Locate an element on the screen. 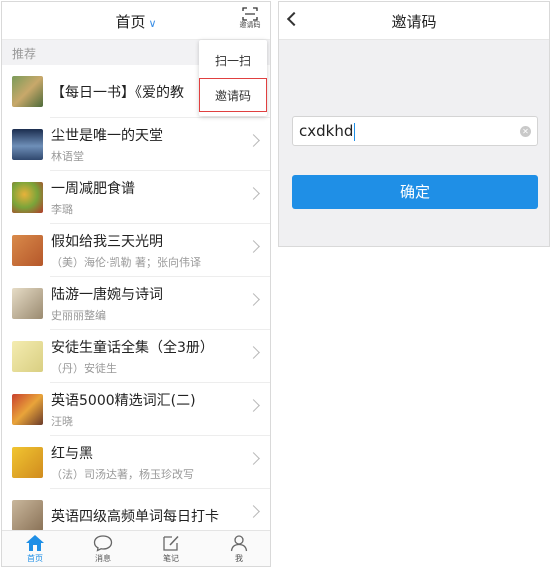 Image resolution: width=554 pixels, height=570 pixels. tab-home: 首页 is located at coordinates (35, 549).